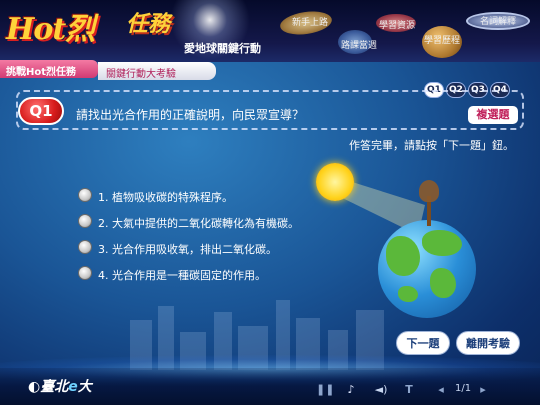 The image size is (540, 405). What do you see at coordinates (442, 39) in the screenshot?
I see `nav-item-learning-history: 學習歷程` at bounding box center [442, 39].